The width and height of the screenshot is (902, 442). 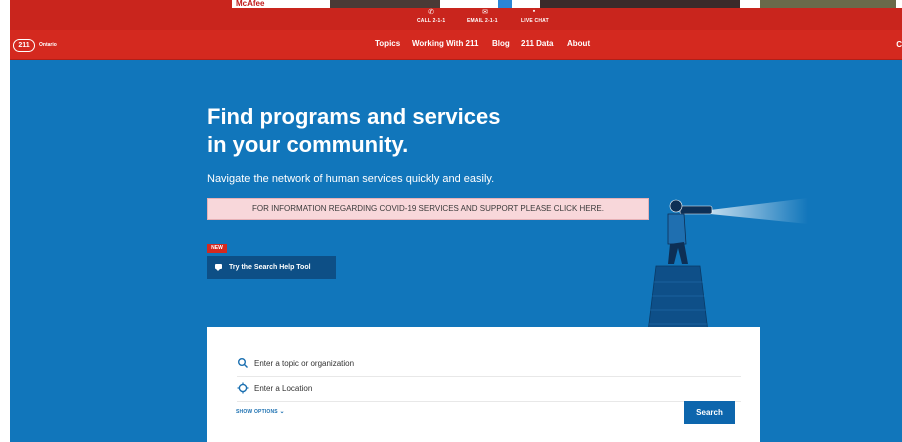 I want to click on nav-about: About, so click(x=578, y=43).